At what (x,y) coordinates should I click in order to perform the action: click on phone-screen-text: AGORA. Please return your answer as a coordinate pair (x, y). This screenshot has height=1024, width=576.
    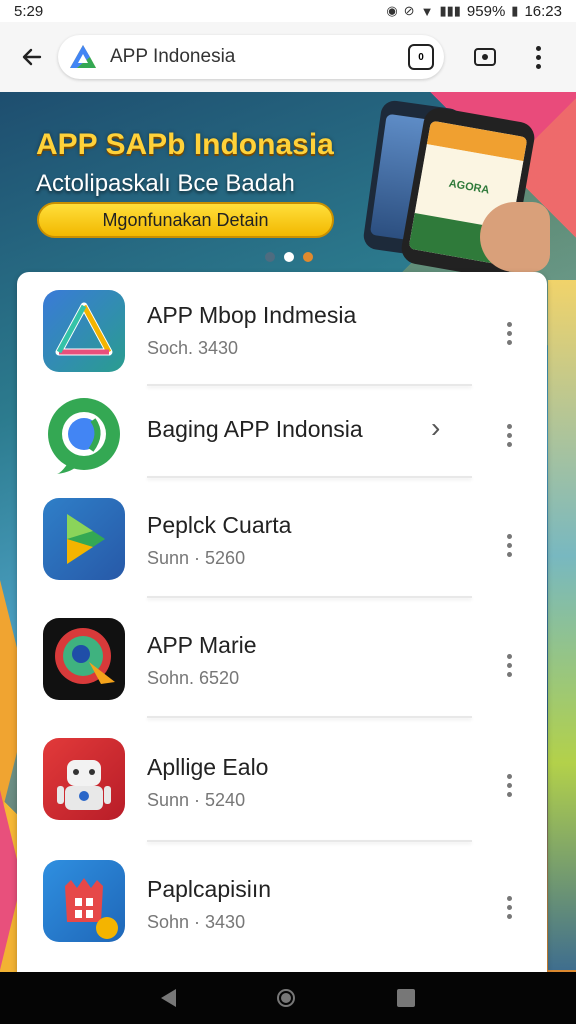
    Looking at the image, I should click on (469, 187).